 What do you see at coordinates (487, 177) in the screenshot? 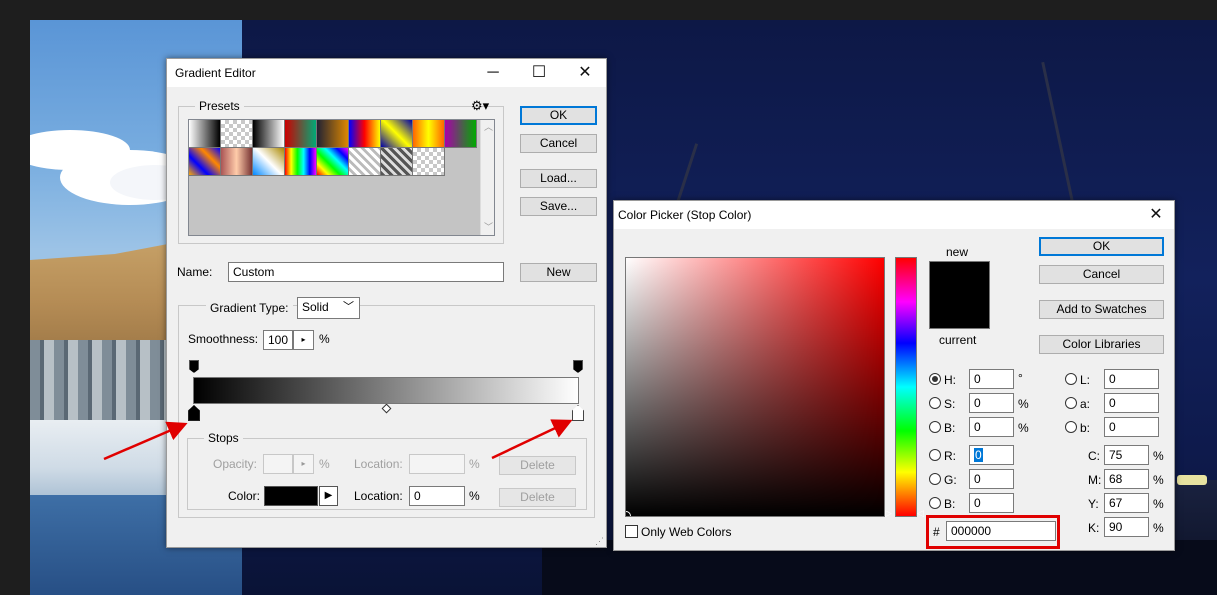
I see `presets-scrollbar: ︿ ﹀` at bounding box center [487, 177].